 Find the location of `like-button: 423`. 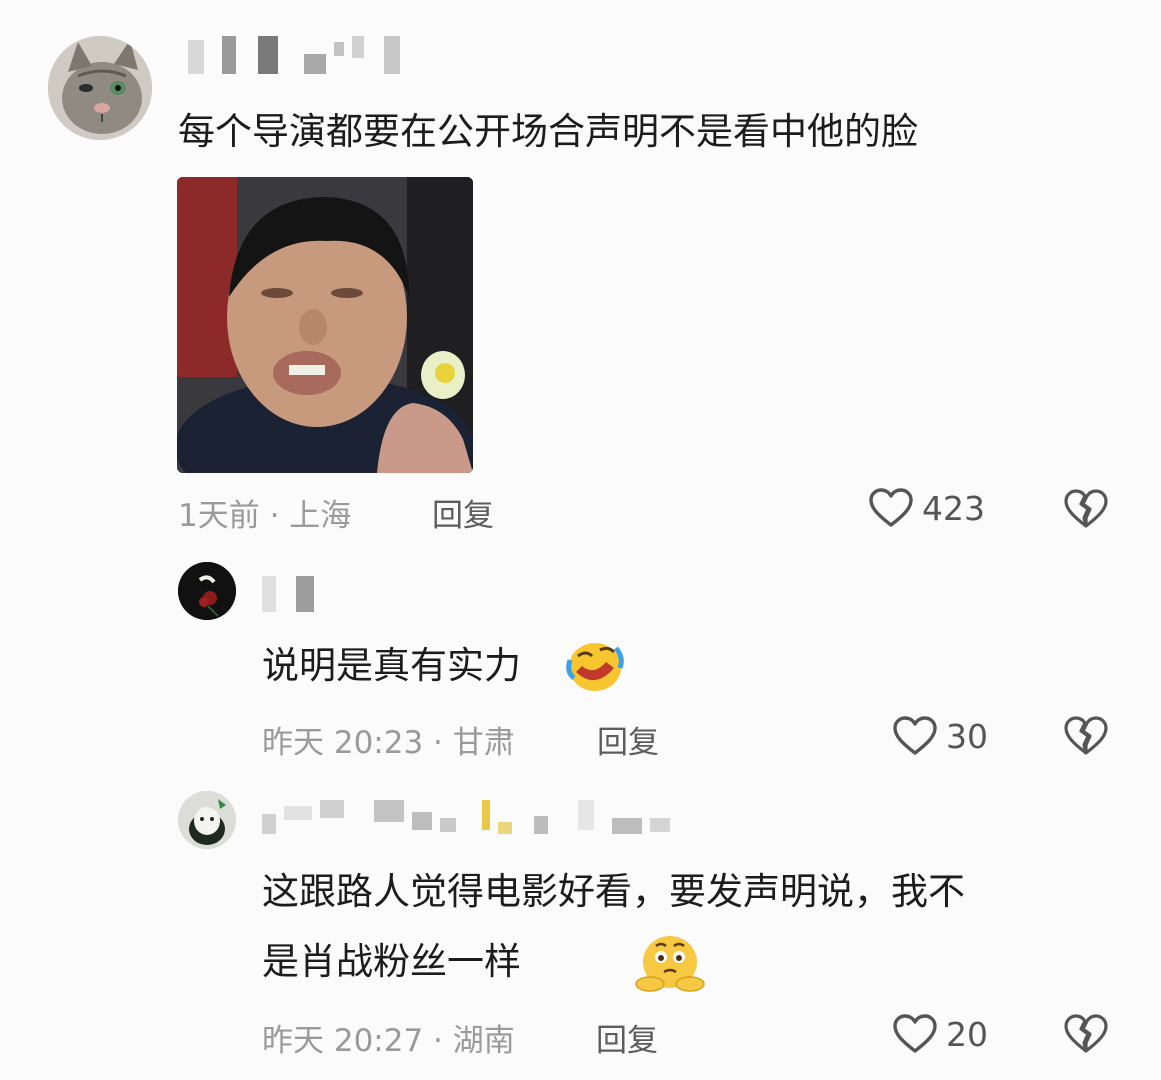

like-button: 423 is located at coordinates (926, 508).